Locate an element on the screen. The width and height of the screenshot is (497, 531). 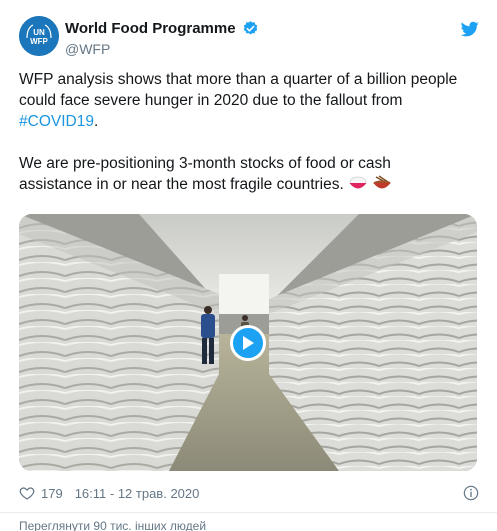
view-others-link: Переглянути 90 тис. інших людей is located at coordinates (249, 525).